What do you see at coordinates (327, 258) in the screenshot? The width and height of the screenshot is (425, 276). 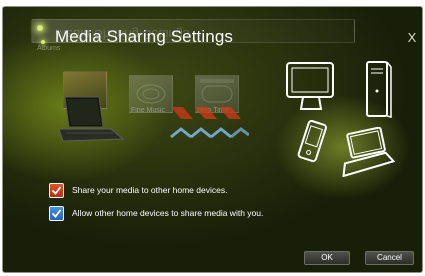 I see `ok-button: OK` at bounding box center [327, 258].